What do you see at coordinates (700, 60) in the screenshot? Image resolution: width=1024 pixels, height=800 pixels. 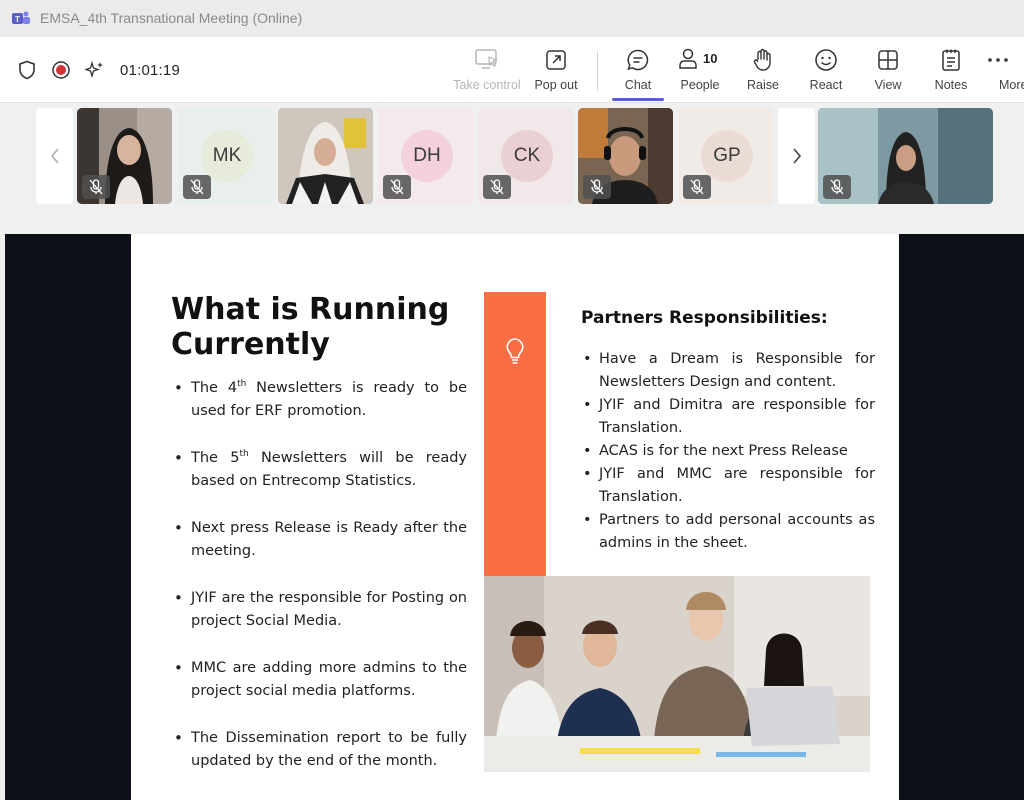 I see `people-icon: 10` at bounding box center [700, 60].